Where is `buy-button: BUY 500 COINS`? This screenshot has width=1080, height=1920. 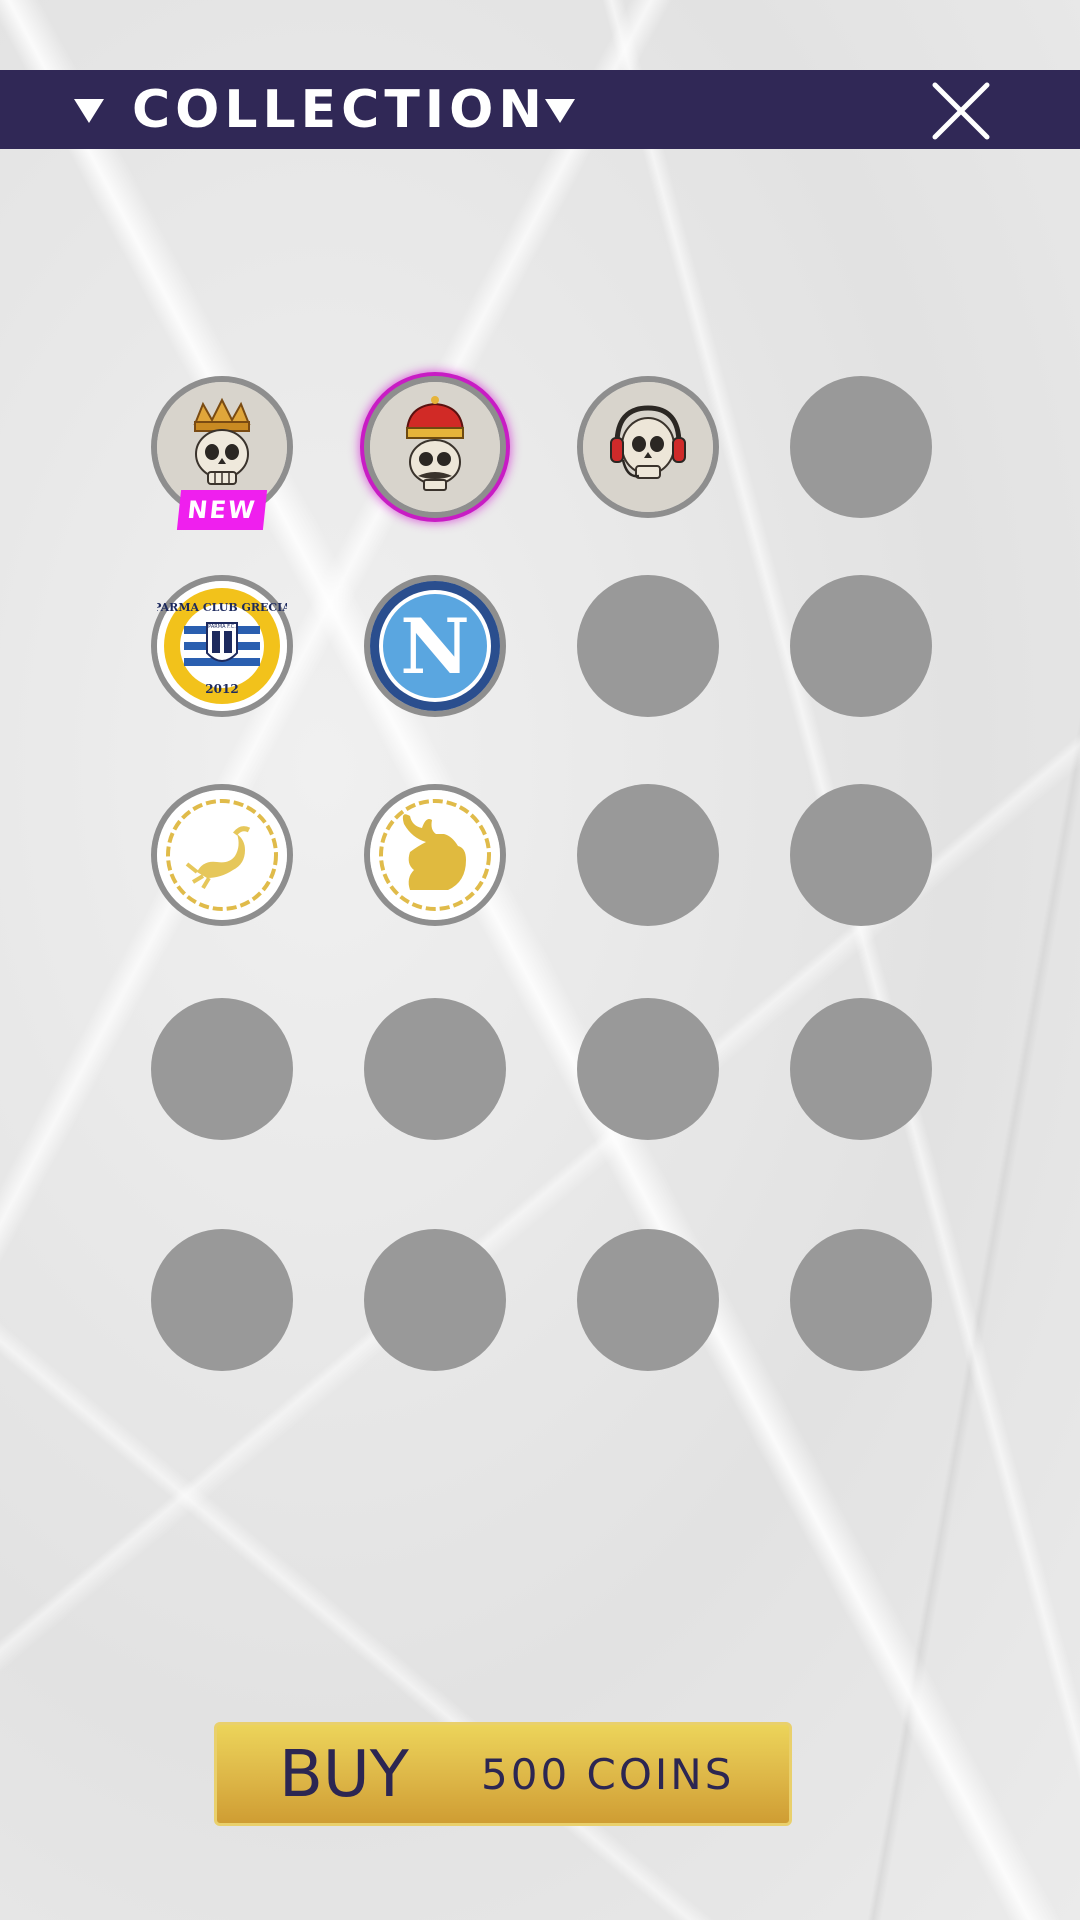 buy-button: BUY 500 COINS is located at coordinates (503, 1774).